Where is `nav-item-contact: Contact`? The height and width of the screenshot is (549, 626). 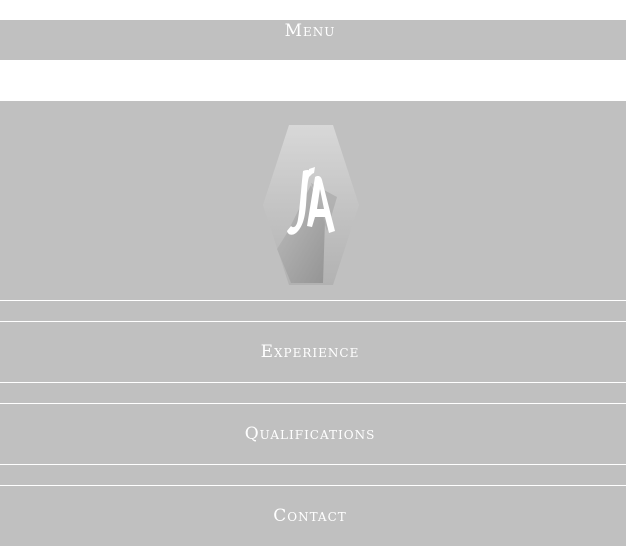
nav-item-contact: Contact is located at coordinates (313, 516).